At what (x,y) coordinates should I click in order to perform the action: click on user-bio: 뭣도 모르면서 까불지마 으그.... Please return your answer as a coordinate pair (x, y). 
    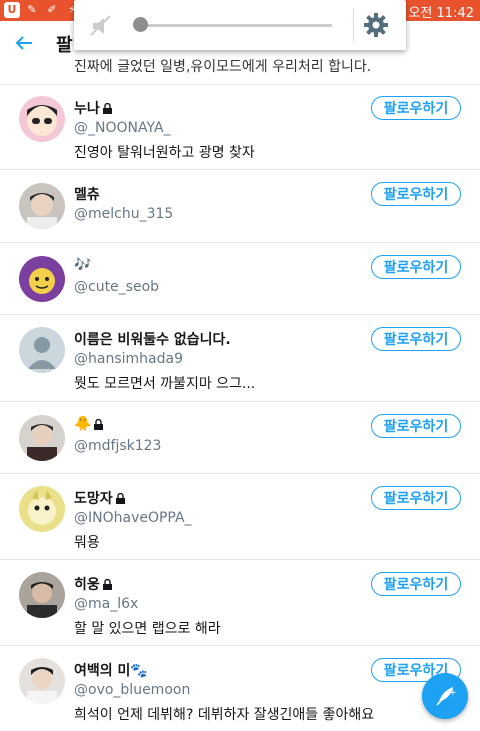
    Looking at the image, I should click on (165, 384).